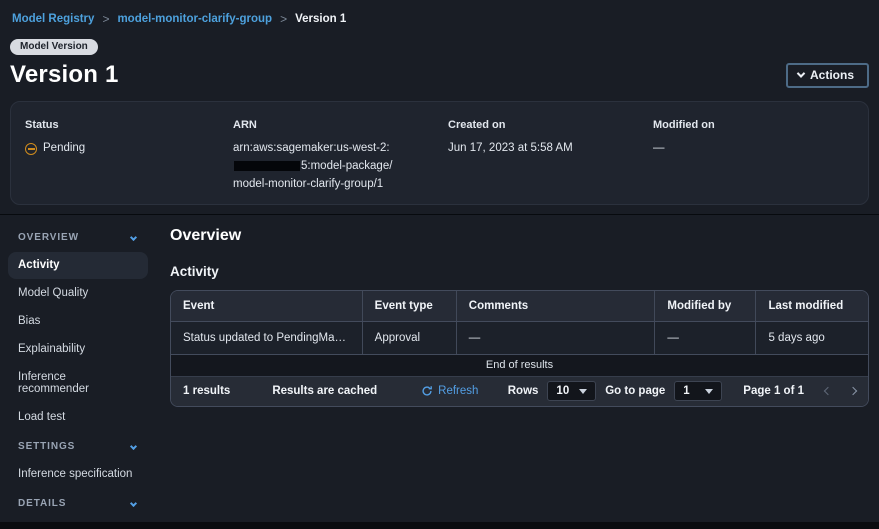 The height and width of the screenshot is (529, 879). I want to click on next-page-icon, so click(853, 391).